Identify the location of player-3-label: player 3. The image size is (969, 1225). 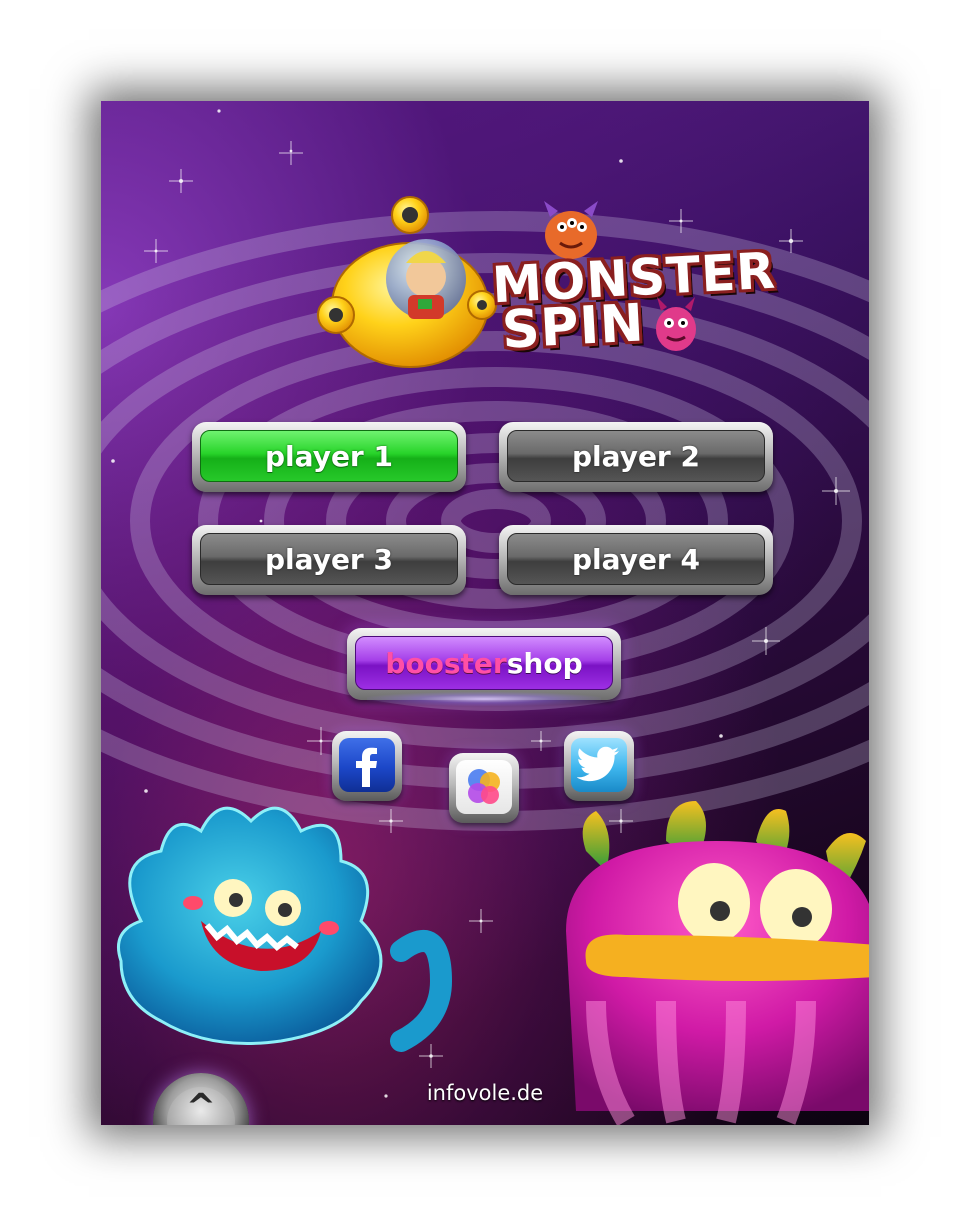
(329, 559).